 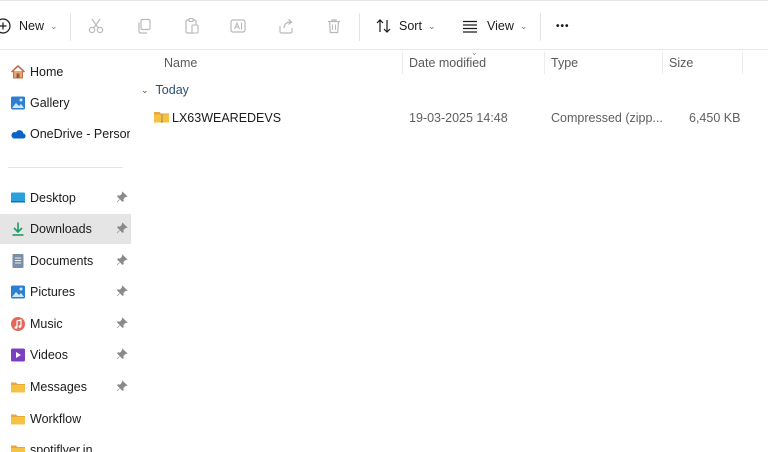 I want to click on file-date-modified: 19-03-2025 14:48, so click(x=458, y=118).